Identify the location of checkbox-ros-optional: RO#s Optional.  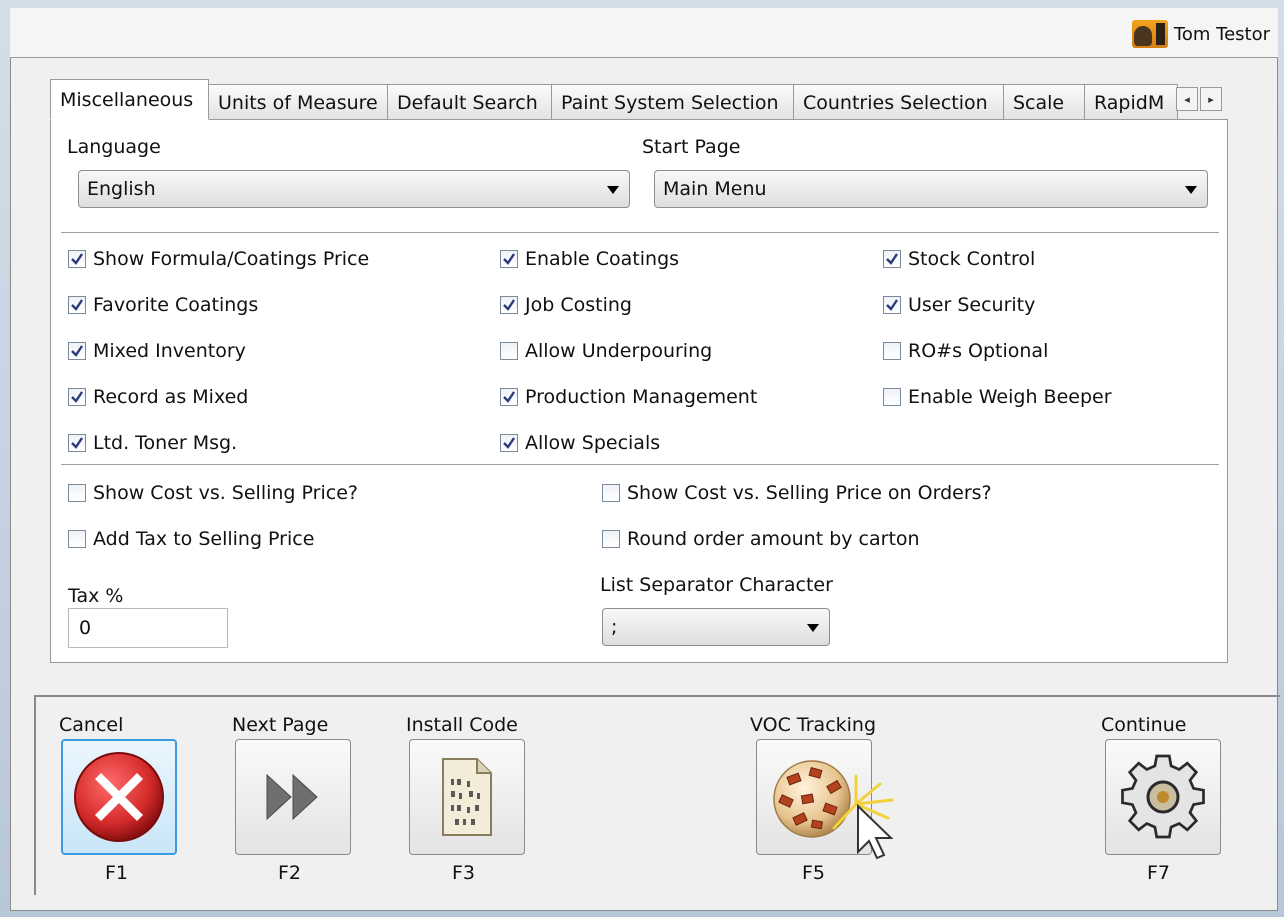
(965, 351).